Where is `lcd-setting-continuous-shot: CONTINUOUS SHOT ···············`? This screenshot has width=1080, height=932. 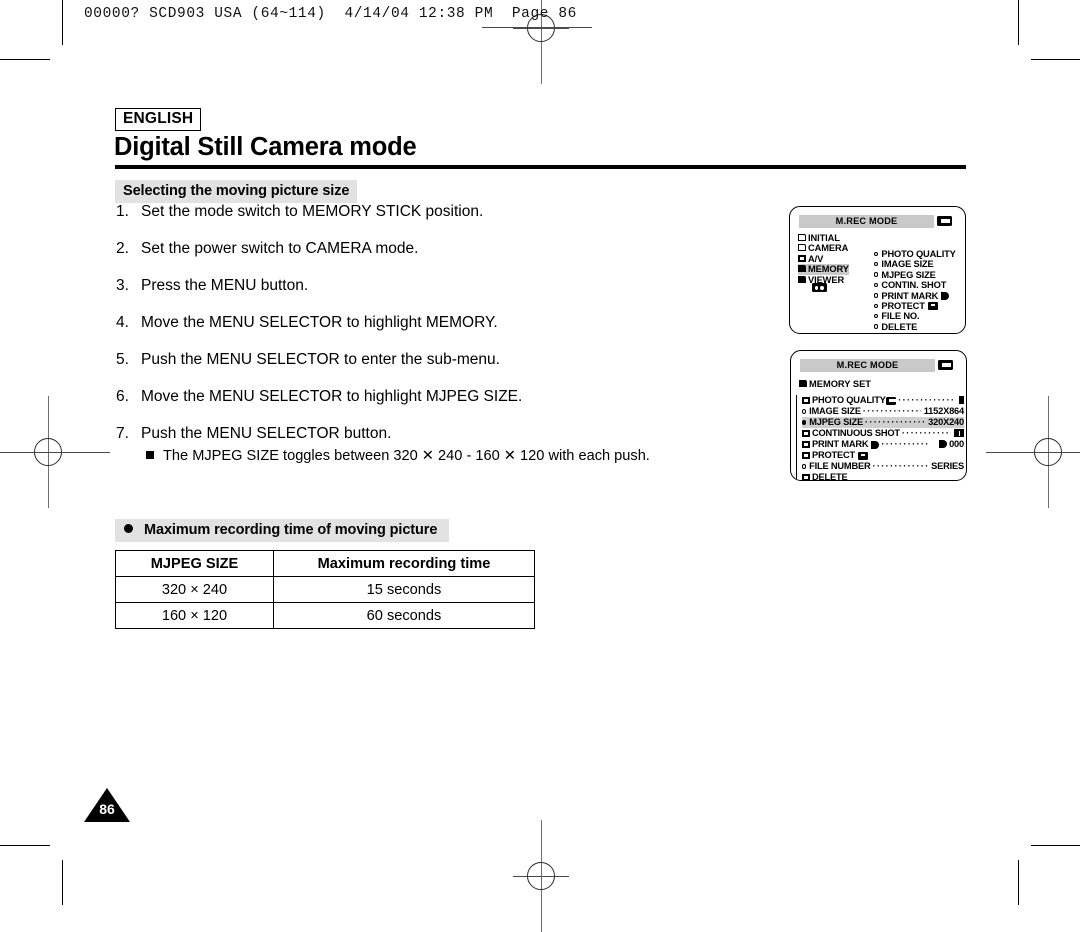
lcd-setting-continuous-shot: CONTINUOUS SHOT ··············· is located at coordinates (883, 433).